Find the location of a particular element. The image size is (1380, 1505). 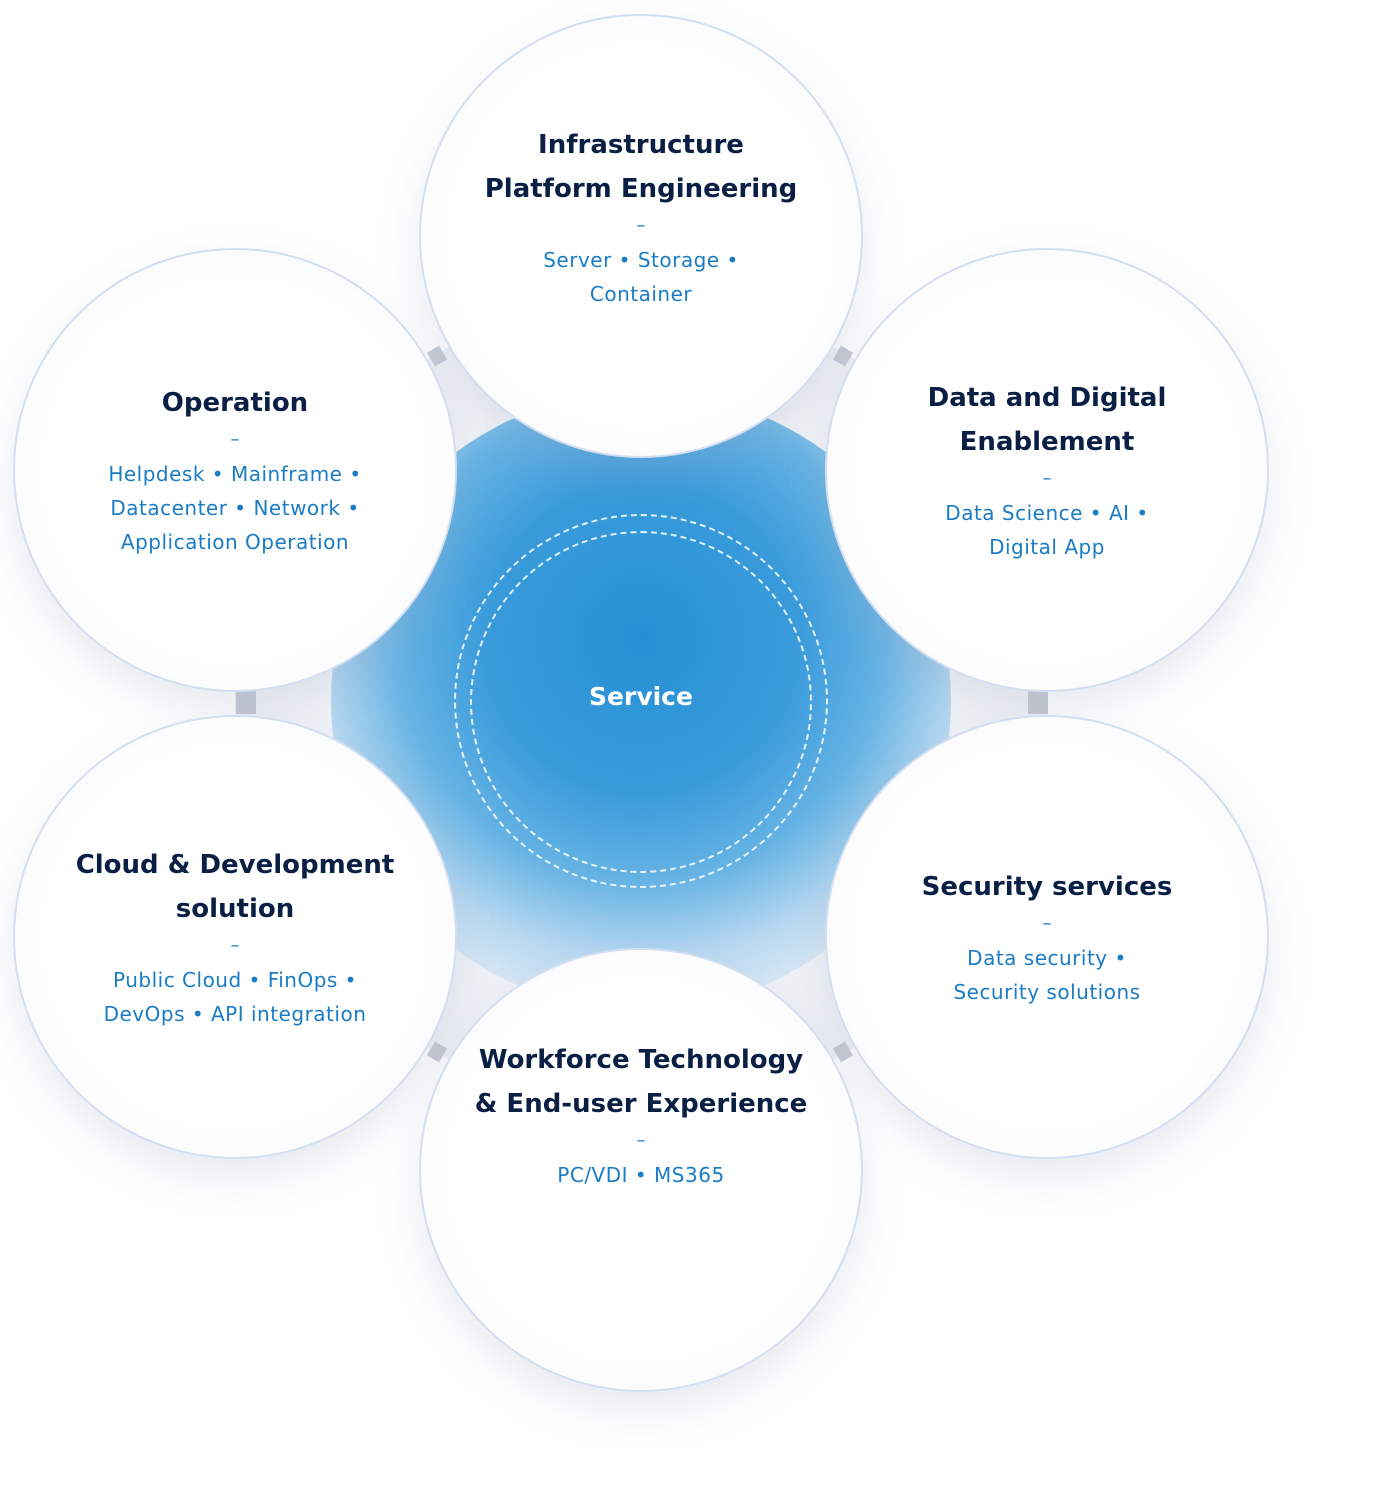

item-line: Datacenter • Network • is located at coordinates (235, 508).